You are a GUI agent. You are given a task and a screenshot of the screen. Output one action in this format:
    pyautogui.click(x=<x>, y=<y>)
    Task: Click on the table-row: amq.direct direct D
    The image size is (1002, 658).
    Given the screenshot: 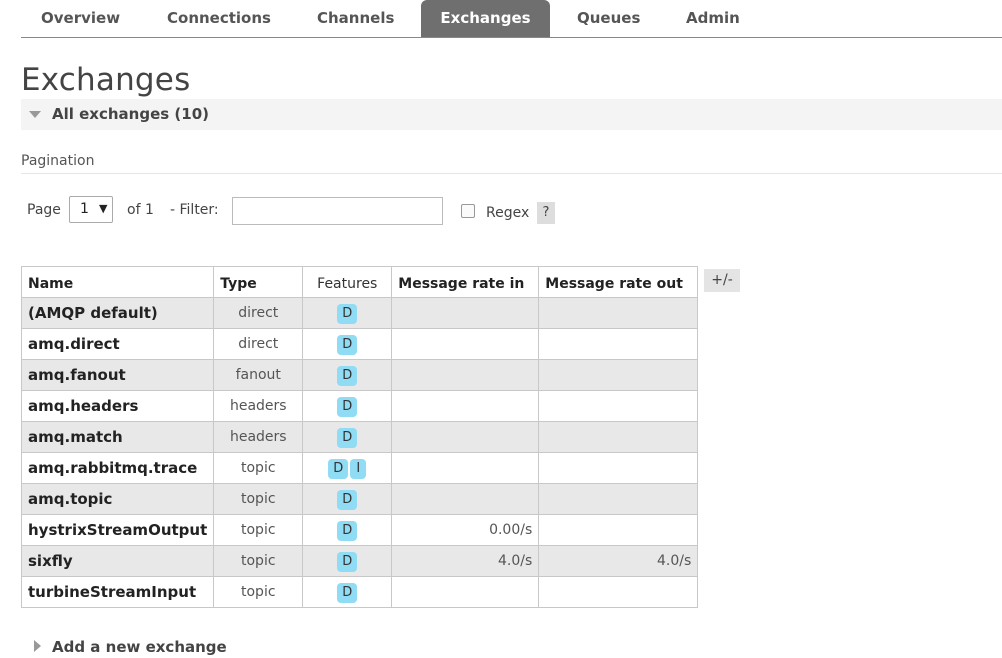 What is the action you would take?
    pyautogui.click(x=359, y=344)
    